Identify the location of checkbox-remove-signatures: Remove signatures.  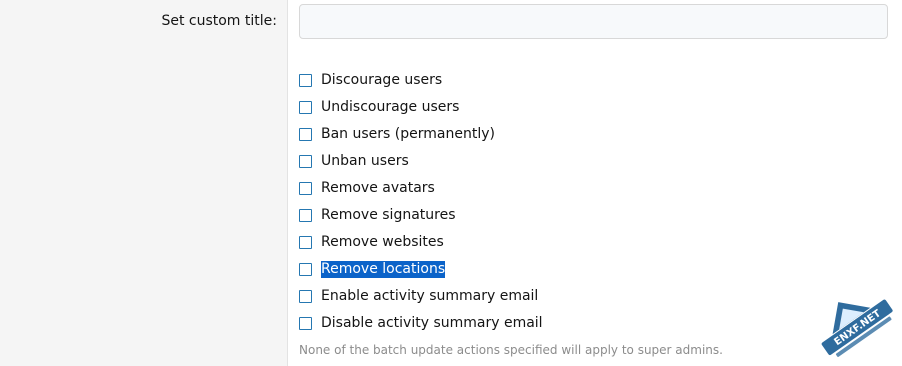
(421, 215).